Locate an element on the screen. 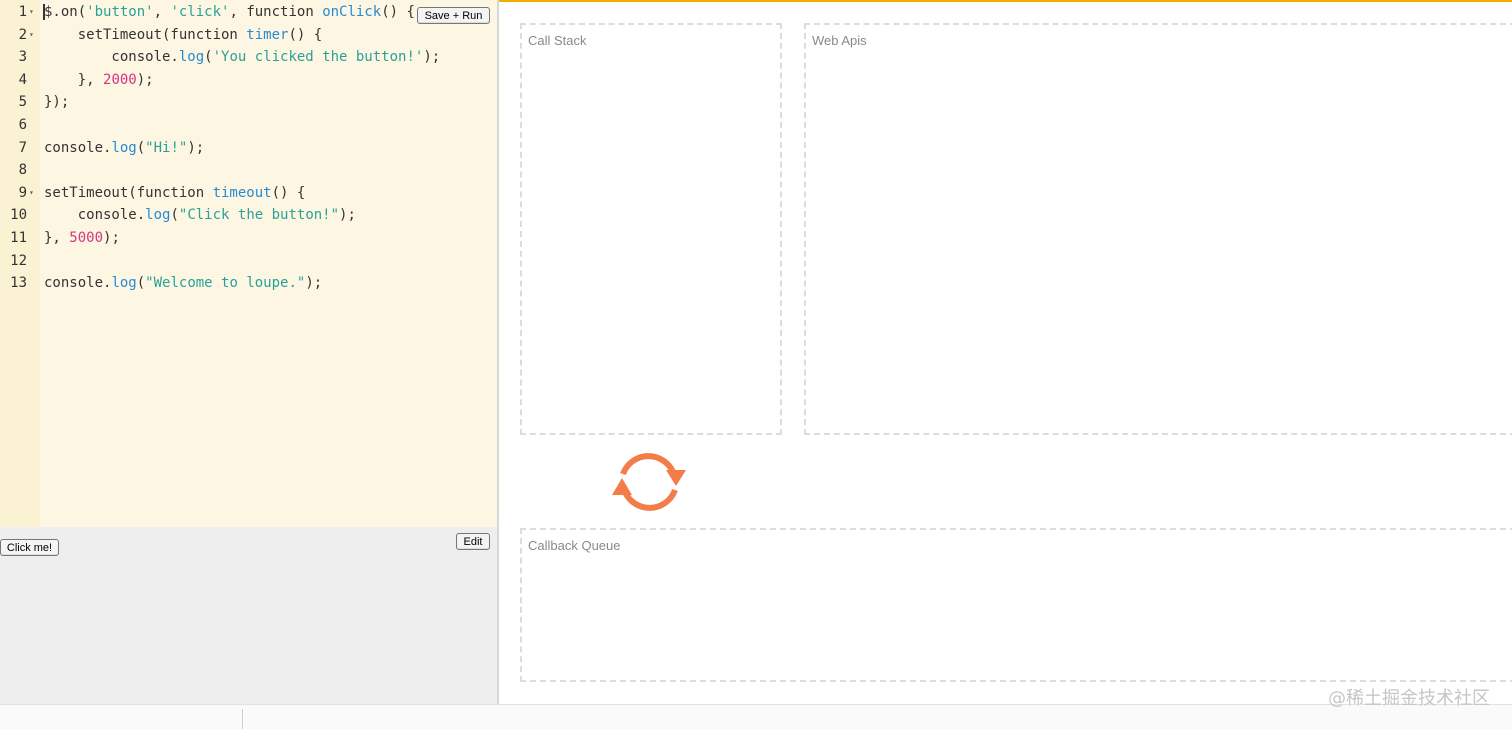  call-stack-panel: Call Stack is located at coordinates (651, 229).